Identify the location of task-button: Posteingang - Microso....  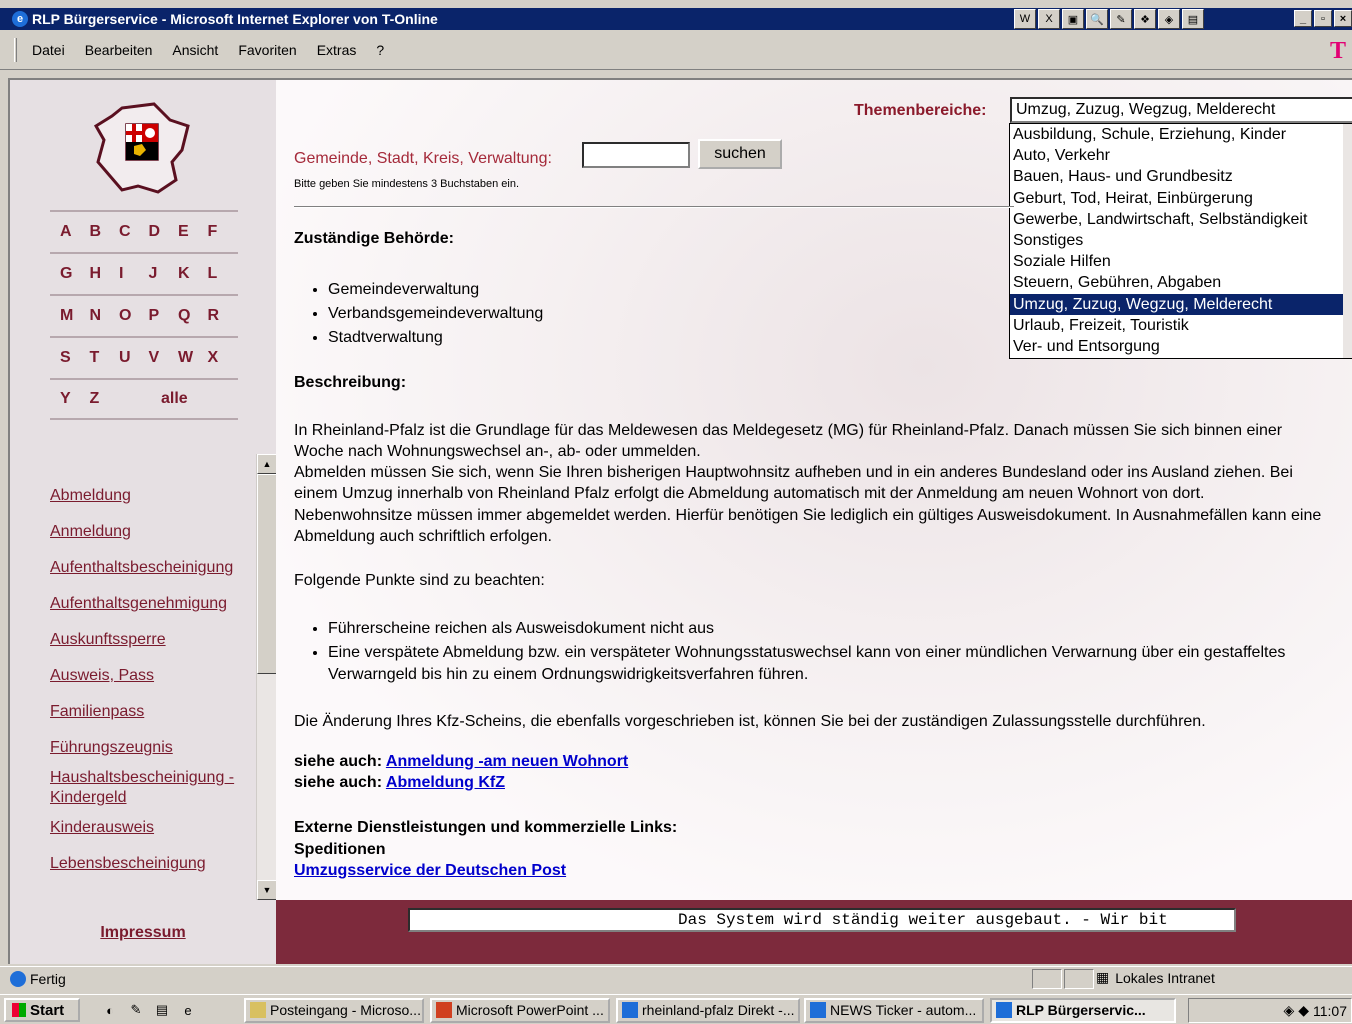
(334, 1010).